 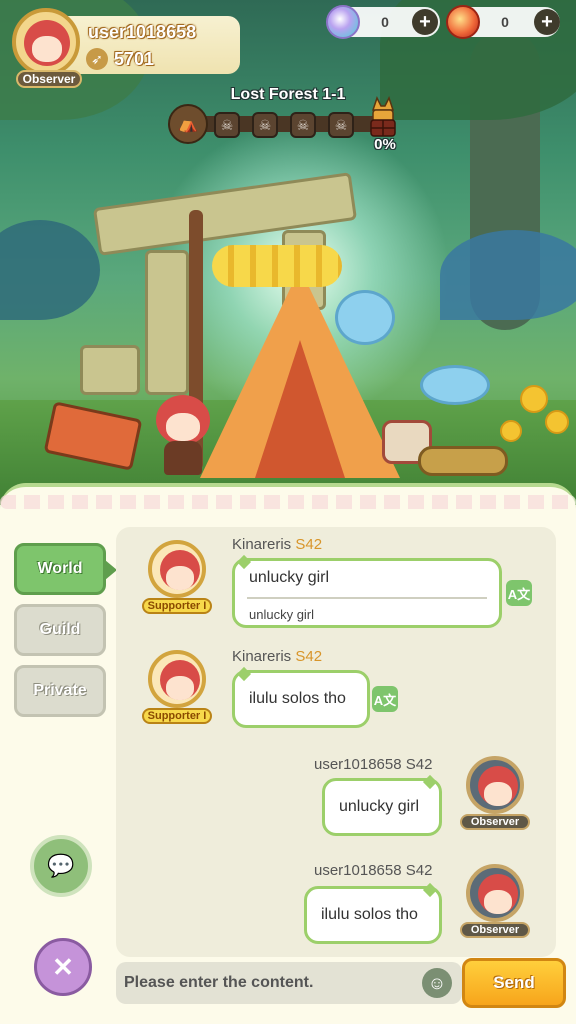 I want to click on tab-label: World, so click(x=60, y=568).